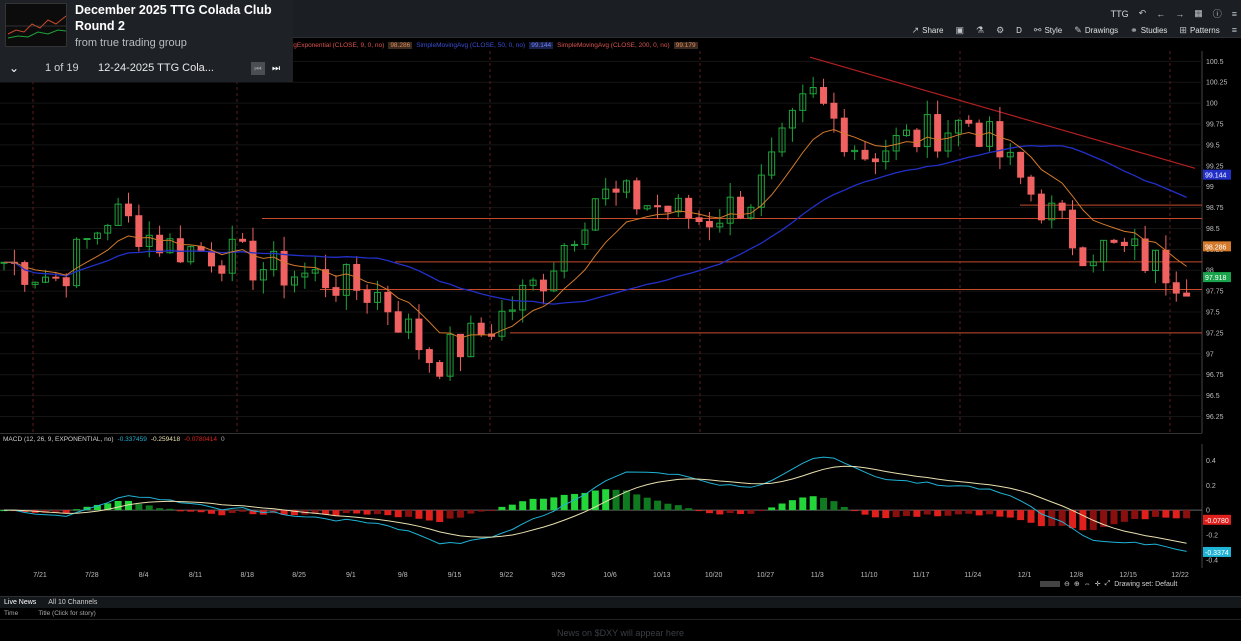 The image size is (1241, 641). What do you see at coordinates (1120, 14) in the screenshot?
I see `symbol-field: TTG` at bounding box center [1120, 14].